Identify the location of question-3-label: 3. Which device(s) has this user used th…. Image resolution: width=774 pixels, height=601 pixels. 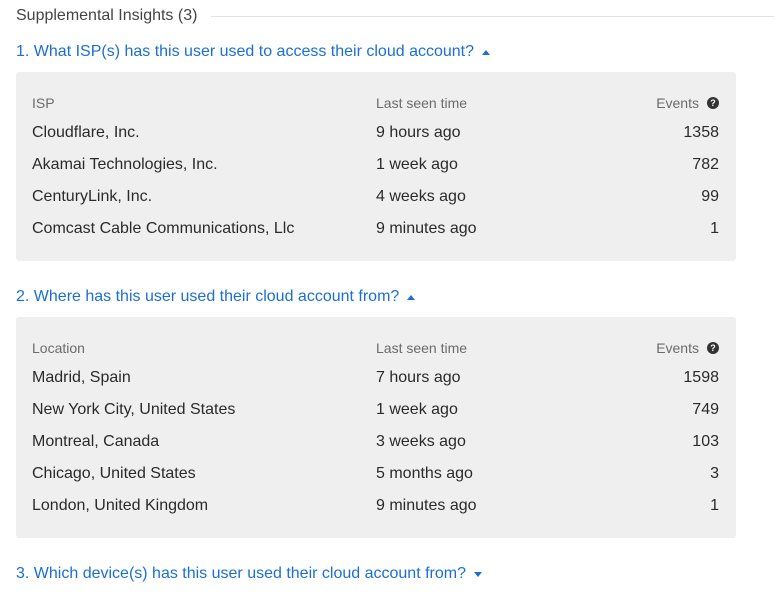
(241, 573).